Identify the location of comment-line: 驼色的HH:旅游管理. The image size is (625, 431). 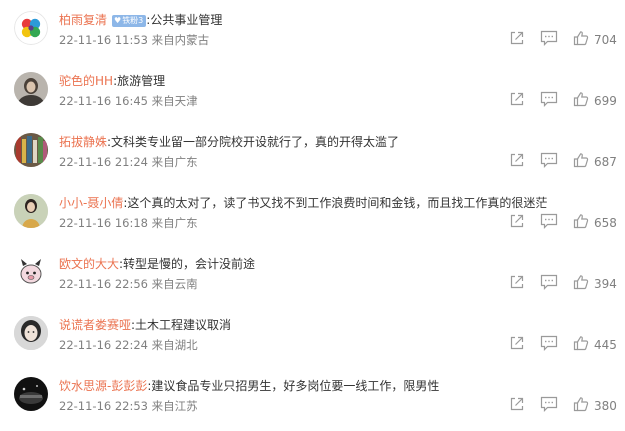
(112, 81).